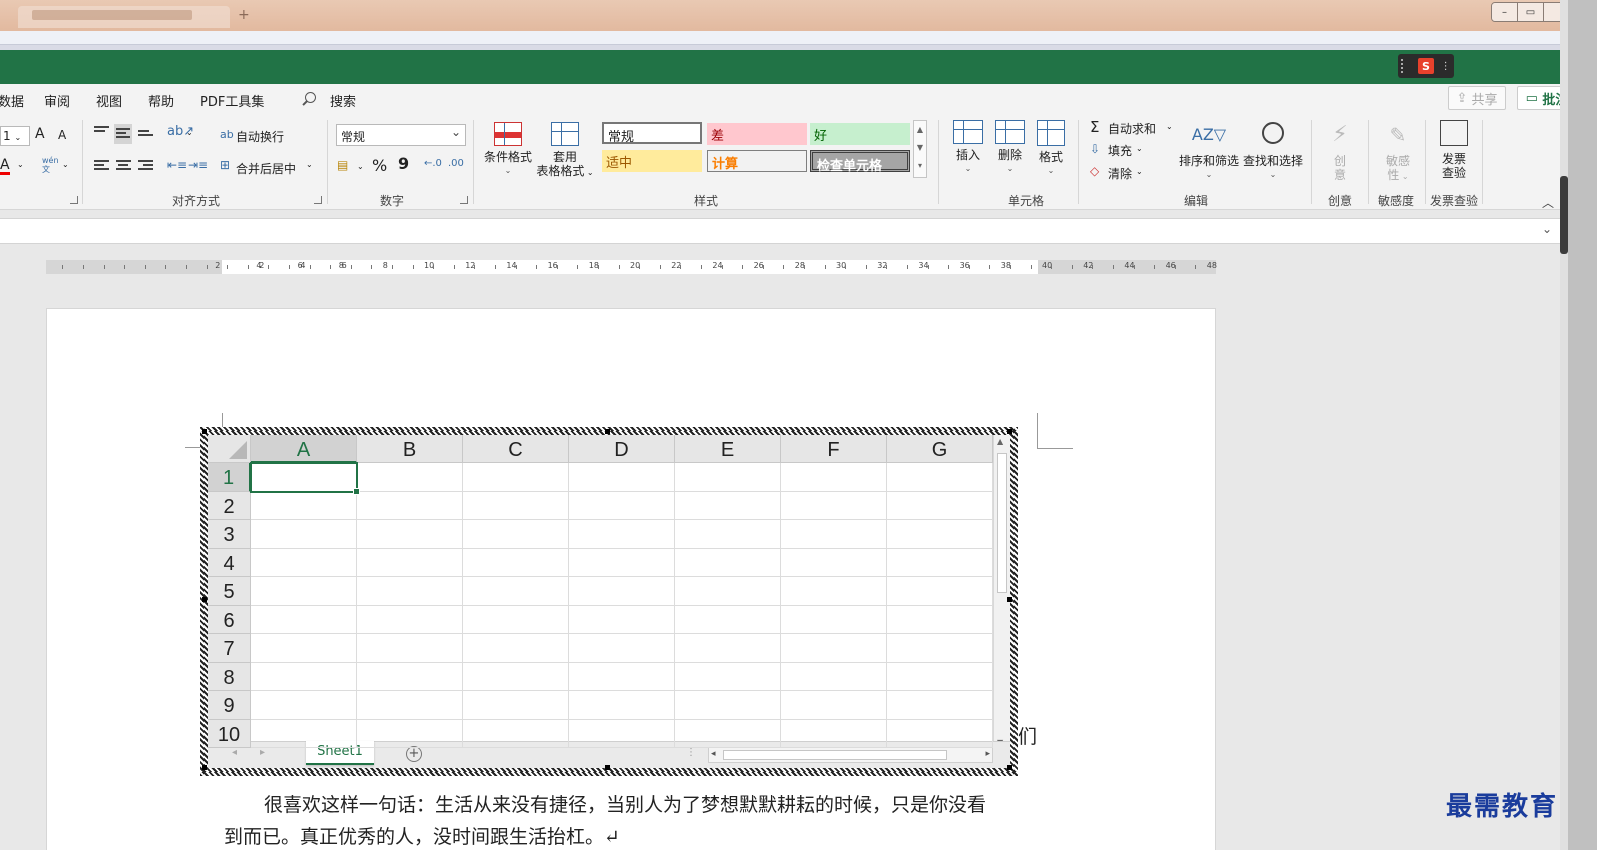  What do you see at coordinates (189, 132) in the screenshot?
I see `orientation-dropdown-icon: ⌄` at bounding box center [189, 132].